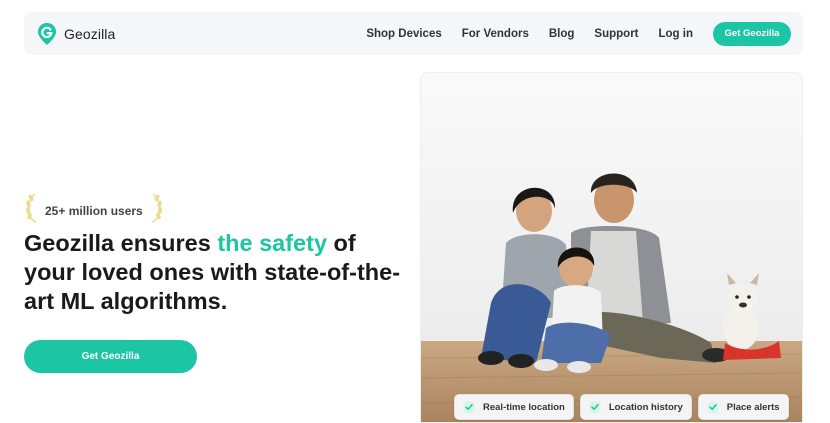  What do you see at coordinates (121, 243) in the screenshot?
I see `headline-text-start: Geozilla ensures` at bounding box center [121, 243].